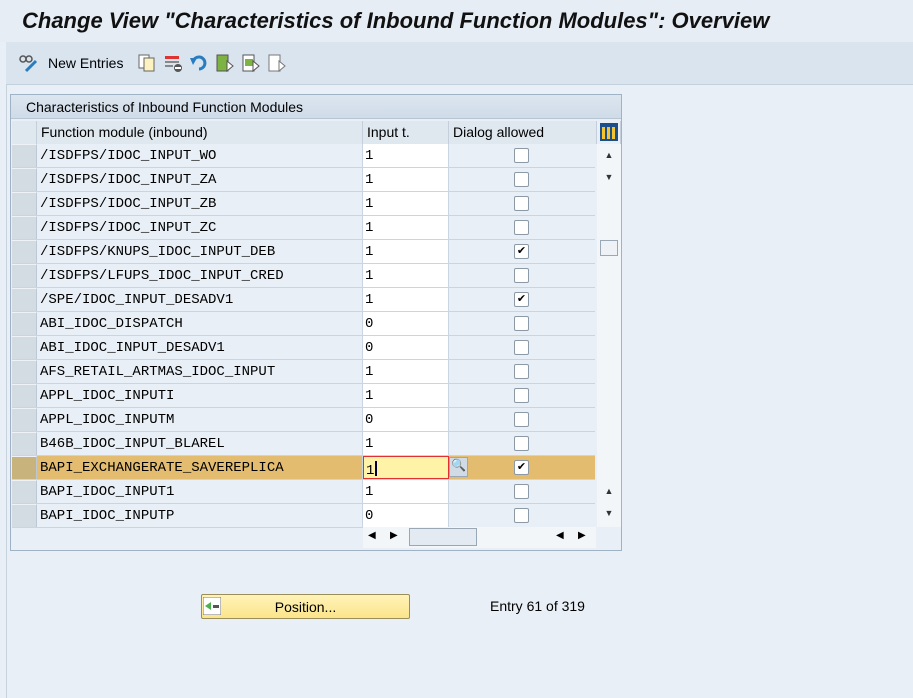 Image resolution: width=913 pixels, height=698 pixels. Describe the element at coordinates (85, 63) in the screenshot. I see `new-entries-button: New Entries` at that location.